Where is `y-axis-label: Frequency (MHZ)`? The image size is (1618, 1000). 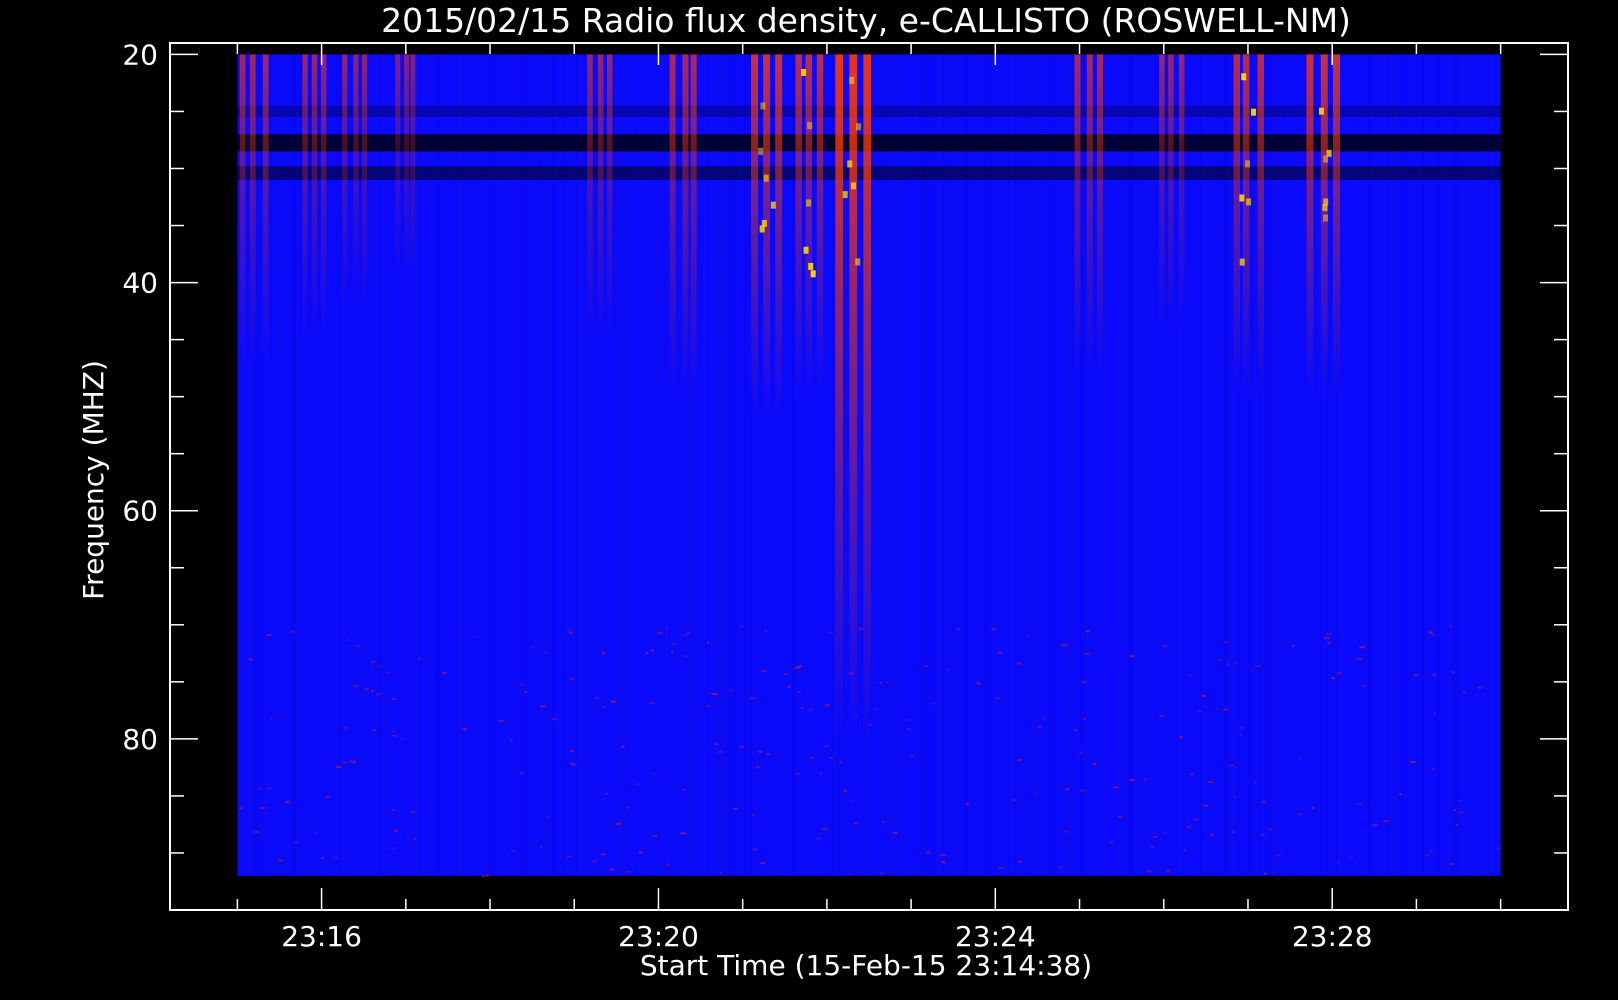
y-axis-label: Frequency (MHZ) is located at coordinates (93, 480).